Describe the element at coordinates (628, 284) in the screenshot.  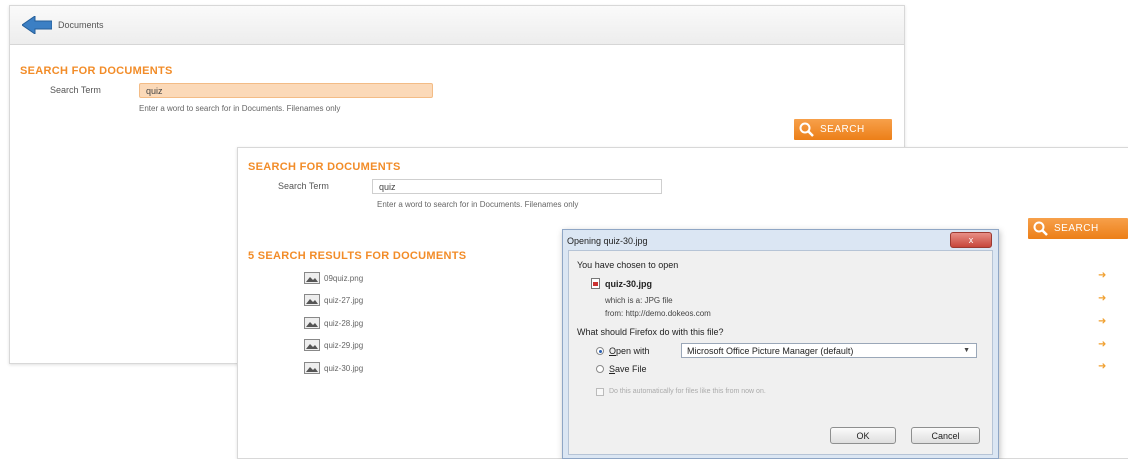
I see `file-name: quiz-30.jpg` at that location.